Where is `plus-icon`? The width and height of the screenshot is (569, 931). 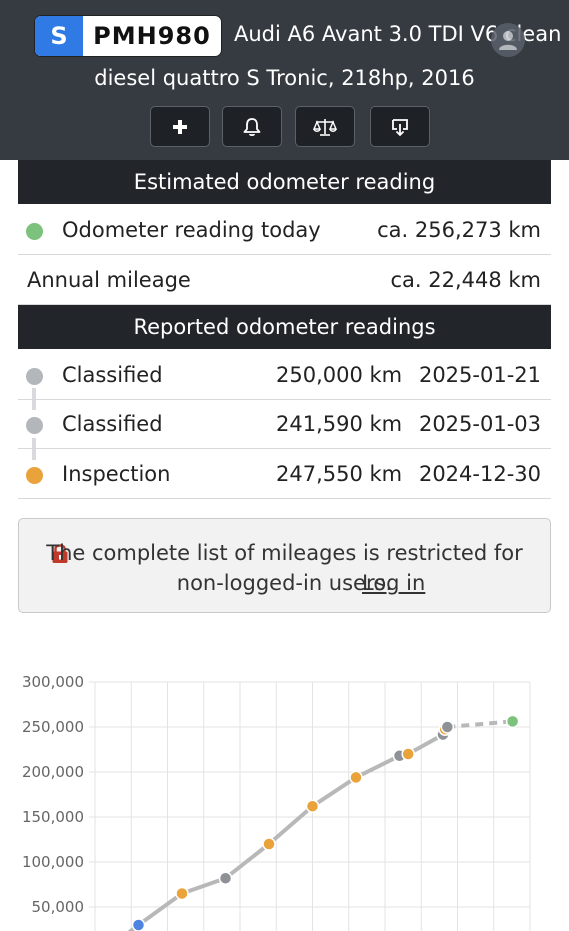 plus-icon is located at coordinates (180, 126).